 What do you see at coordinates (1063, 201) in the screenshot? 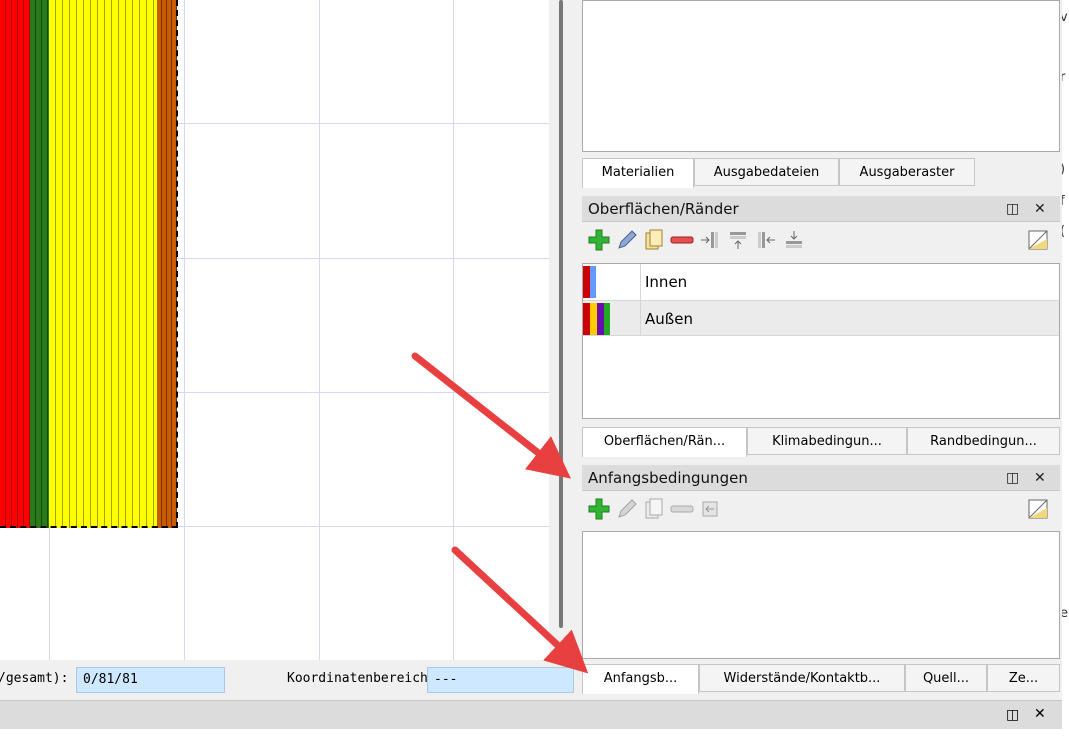
I see `clipped-text: f` at bounding box center [1063, 201].